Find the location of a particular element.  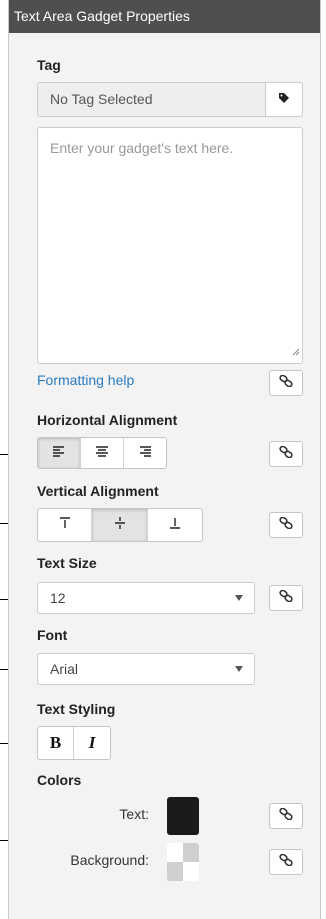

align-top-button is located at coordinates (65, 525).